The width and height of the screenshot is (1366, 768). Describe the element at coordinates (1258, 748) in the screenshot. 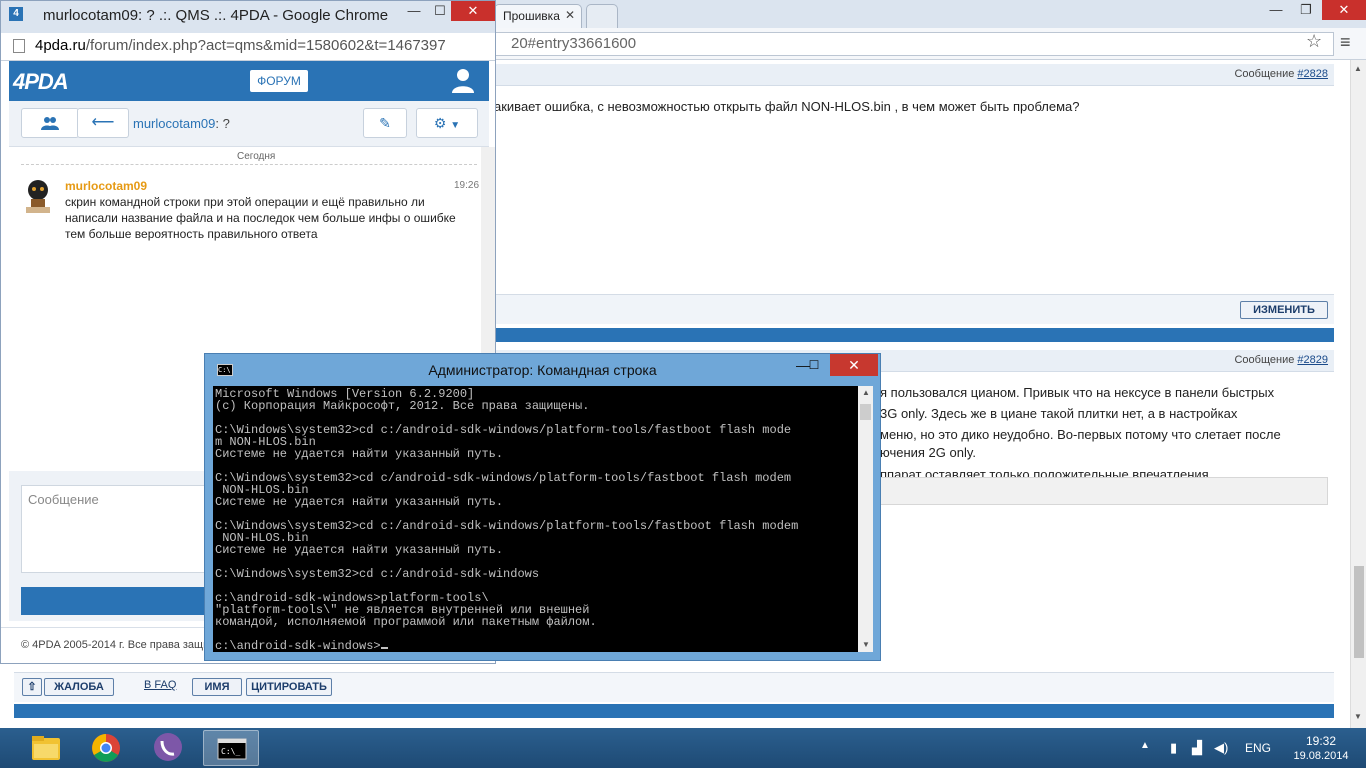

I see `language-indicator: ENG` at that location.